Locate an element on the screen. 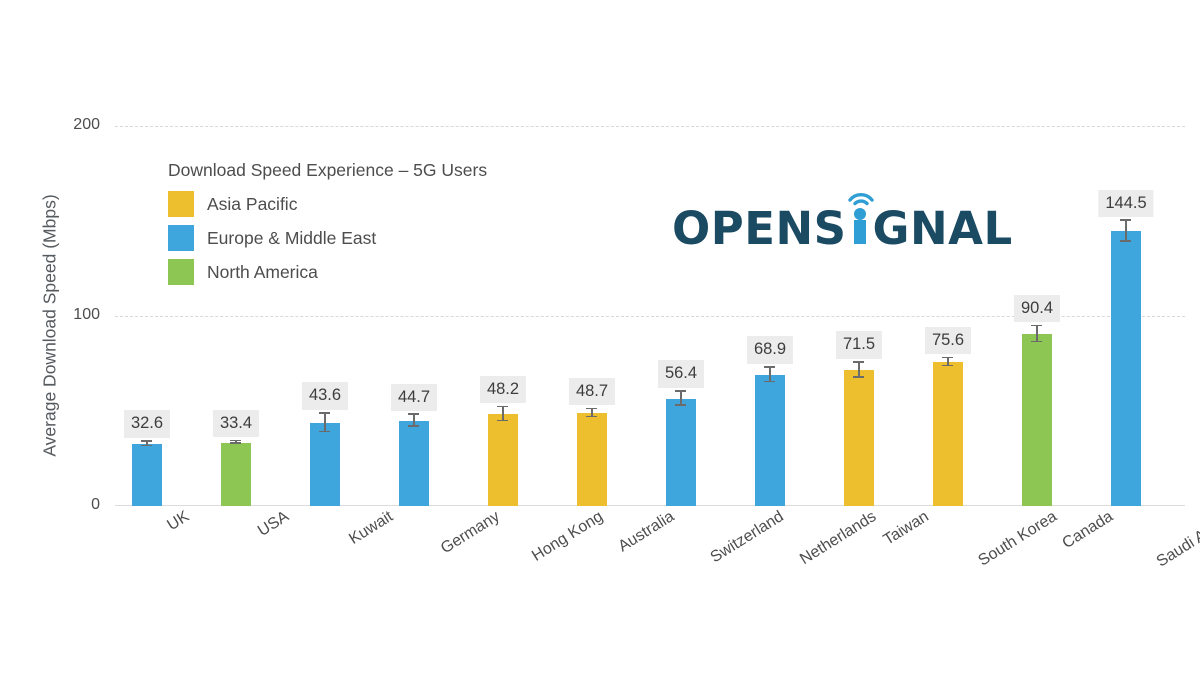 The width and height of the screenshot is (1200, 675). legend-item: North America is located at coordinates (327, 272).